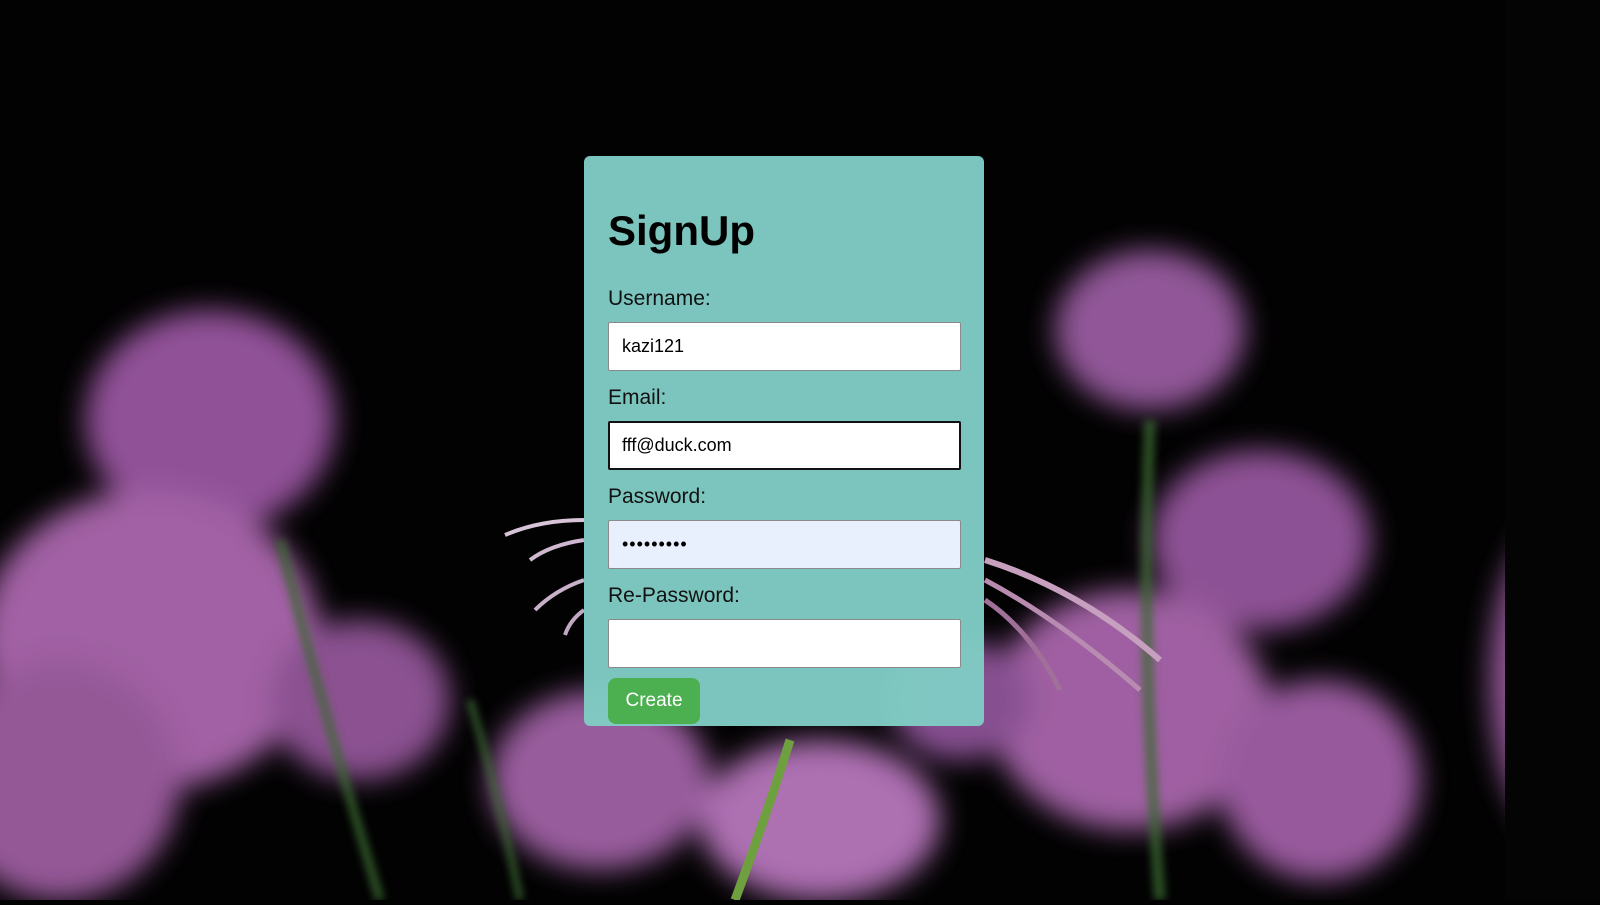 The image size is (1600, 905). Describe the element at coordinates (659, 298) in the screenshot. I see `username-label: Username:` at that location.